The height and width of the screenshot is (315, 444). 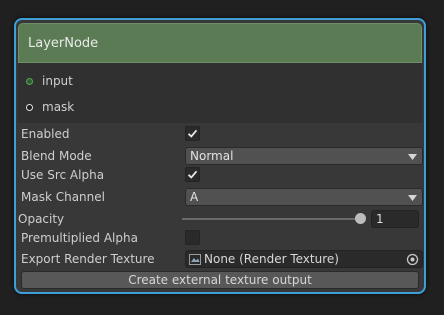 I want to click on object-picker-icon, so click(x=412, y=259).